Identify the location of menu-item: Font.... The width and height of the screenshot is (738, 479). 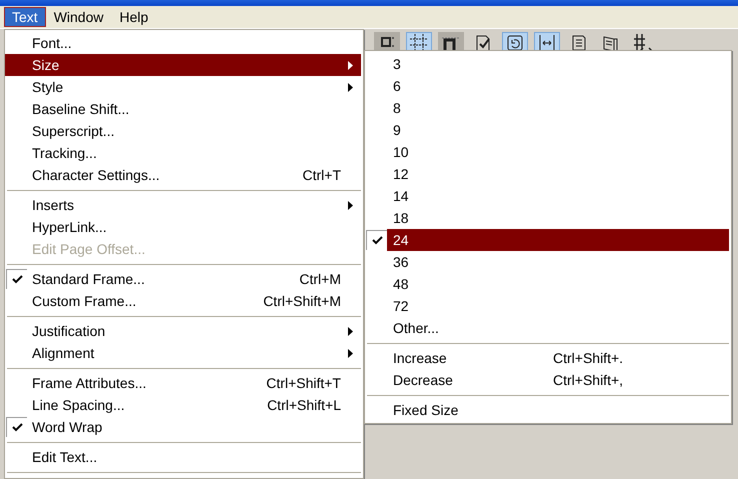
(194, 43).